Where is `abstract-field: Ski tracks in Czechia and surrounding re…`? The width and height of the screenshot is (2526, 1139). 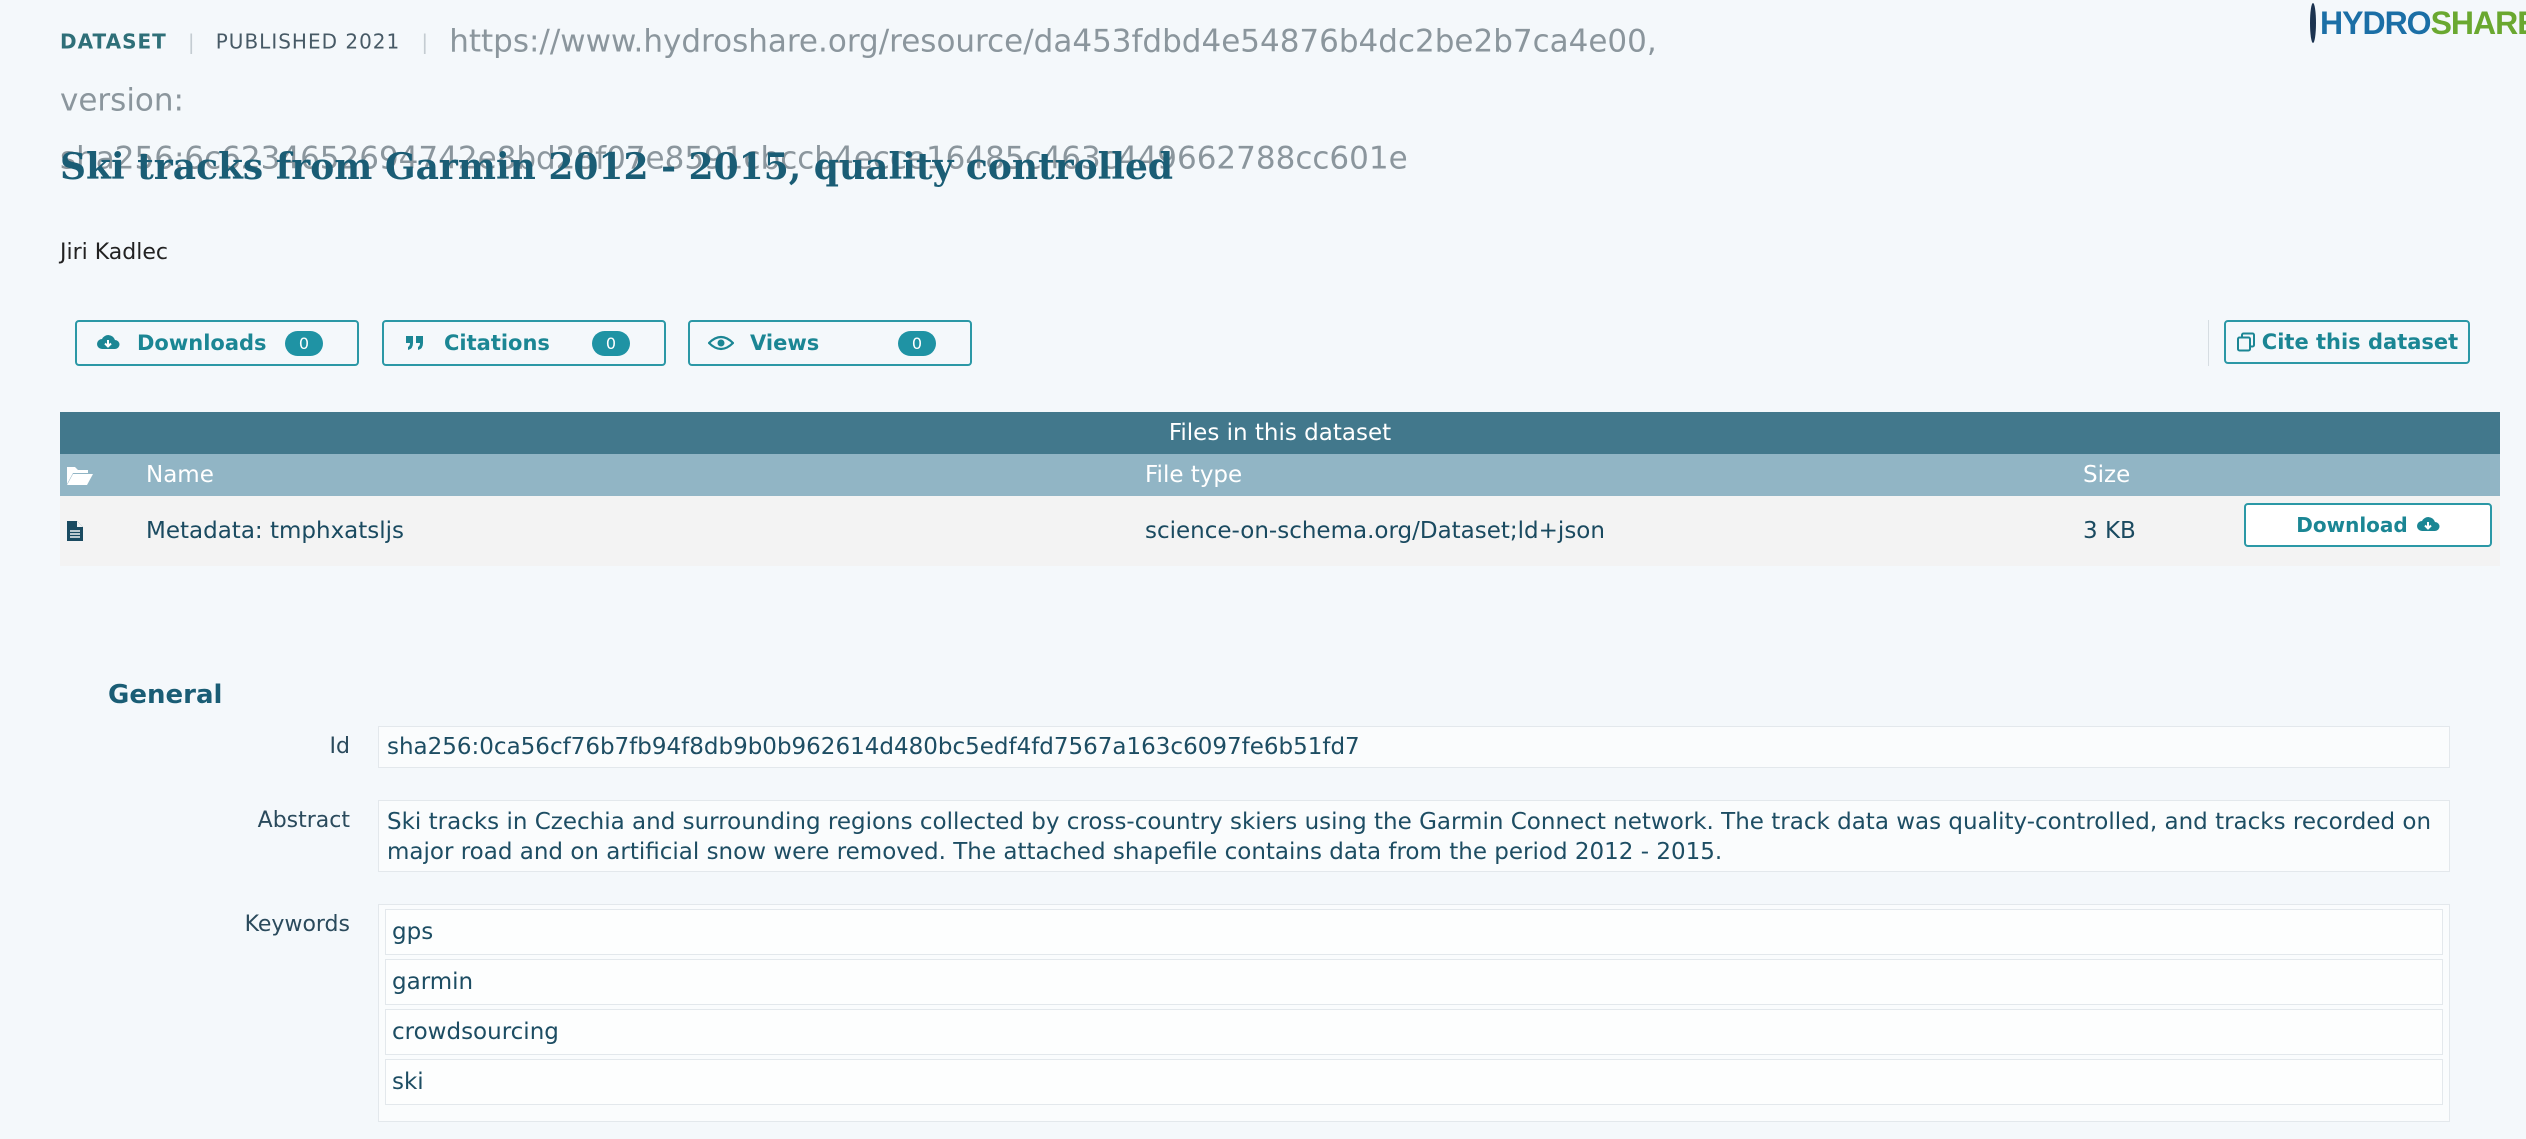 abstract-field: Ski tracks in Czechia and surrounding re… is located at coordinates (1414, 836).